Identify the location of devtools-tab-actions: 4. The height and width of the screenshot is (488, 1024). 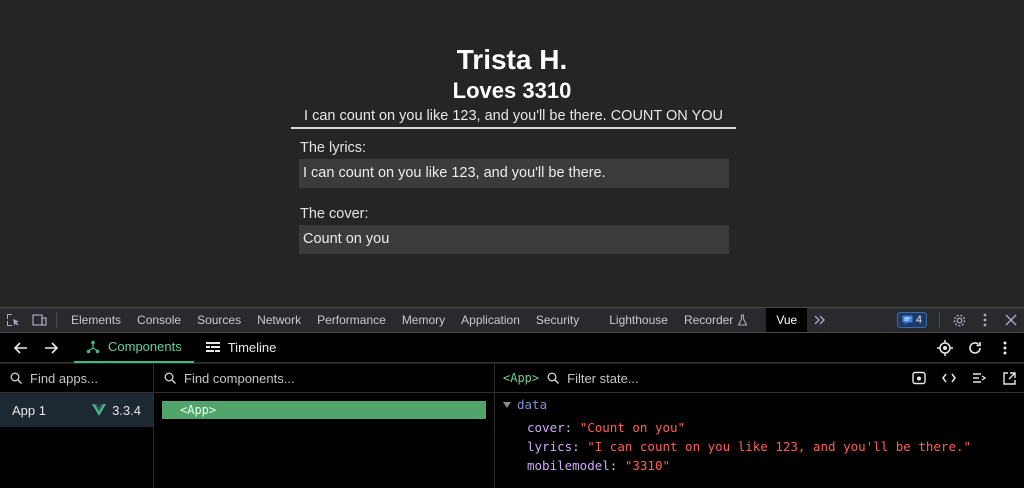
(960, 320).